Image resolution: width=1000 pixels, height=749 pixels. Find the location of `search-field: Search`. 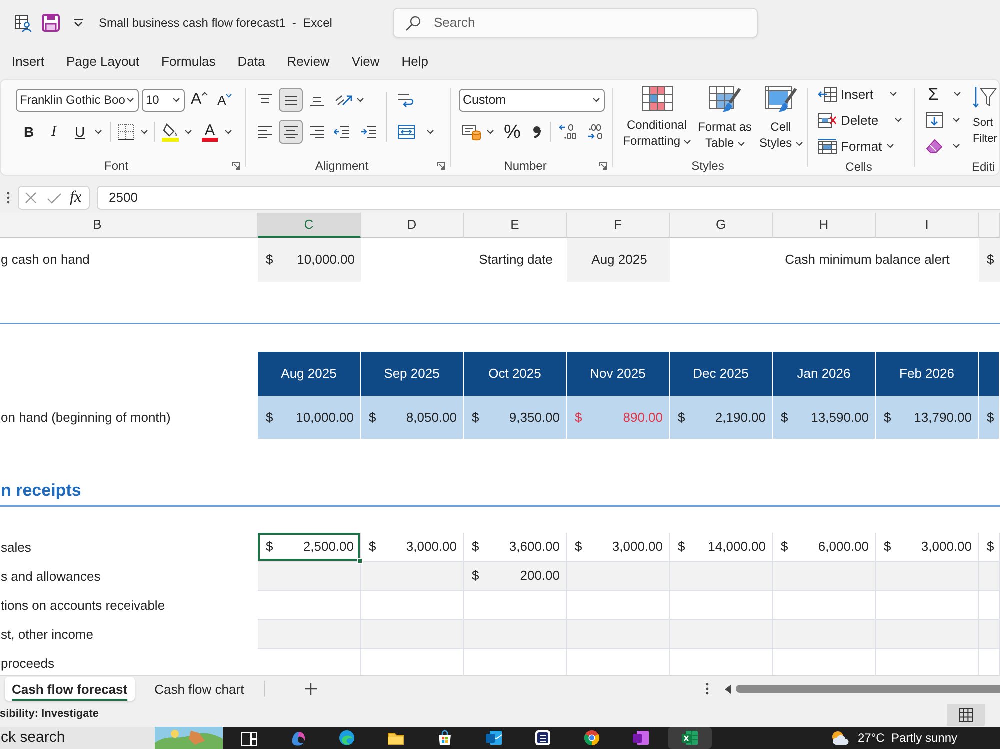

search-field: Search is located at coordinates (575, 23).